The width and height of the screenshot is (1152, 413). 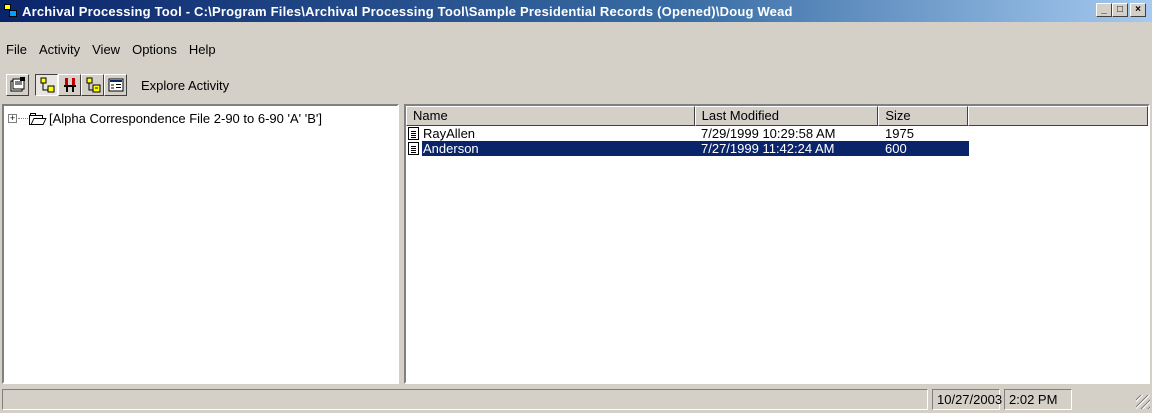 What do you see at coordinates (12, 118) in the screenshot?
I see `expand-icon: +` at bounding box center [12, 118].